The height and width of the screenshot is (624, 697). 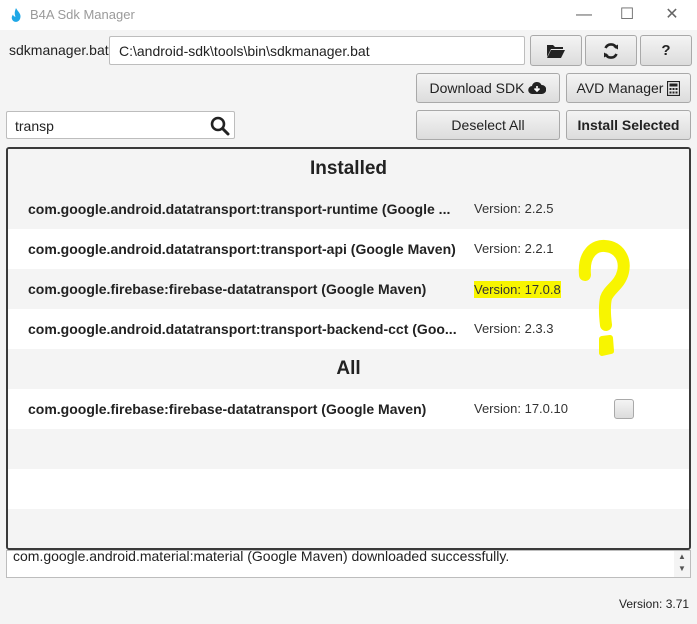 I want to click on sdkmanager-label: sdkmanager.bat:, so click(x=61, y=50).